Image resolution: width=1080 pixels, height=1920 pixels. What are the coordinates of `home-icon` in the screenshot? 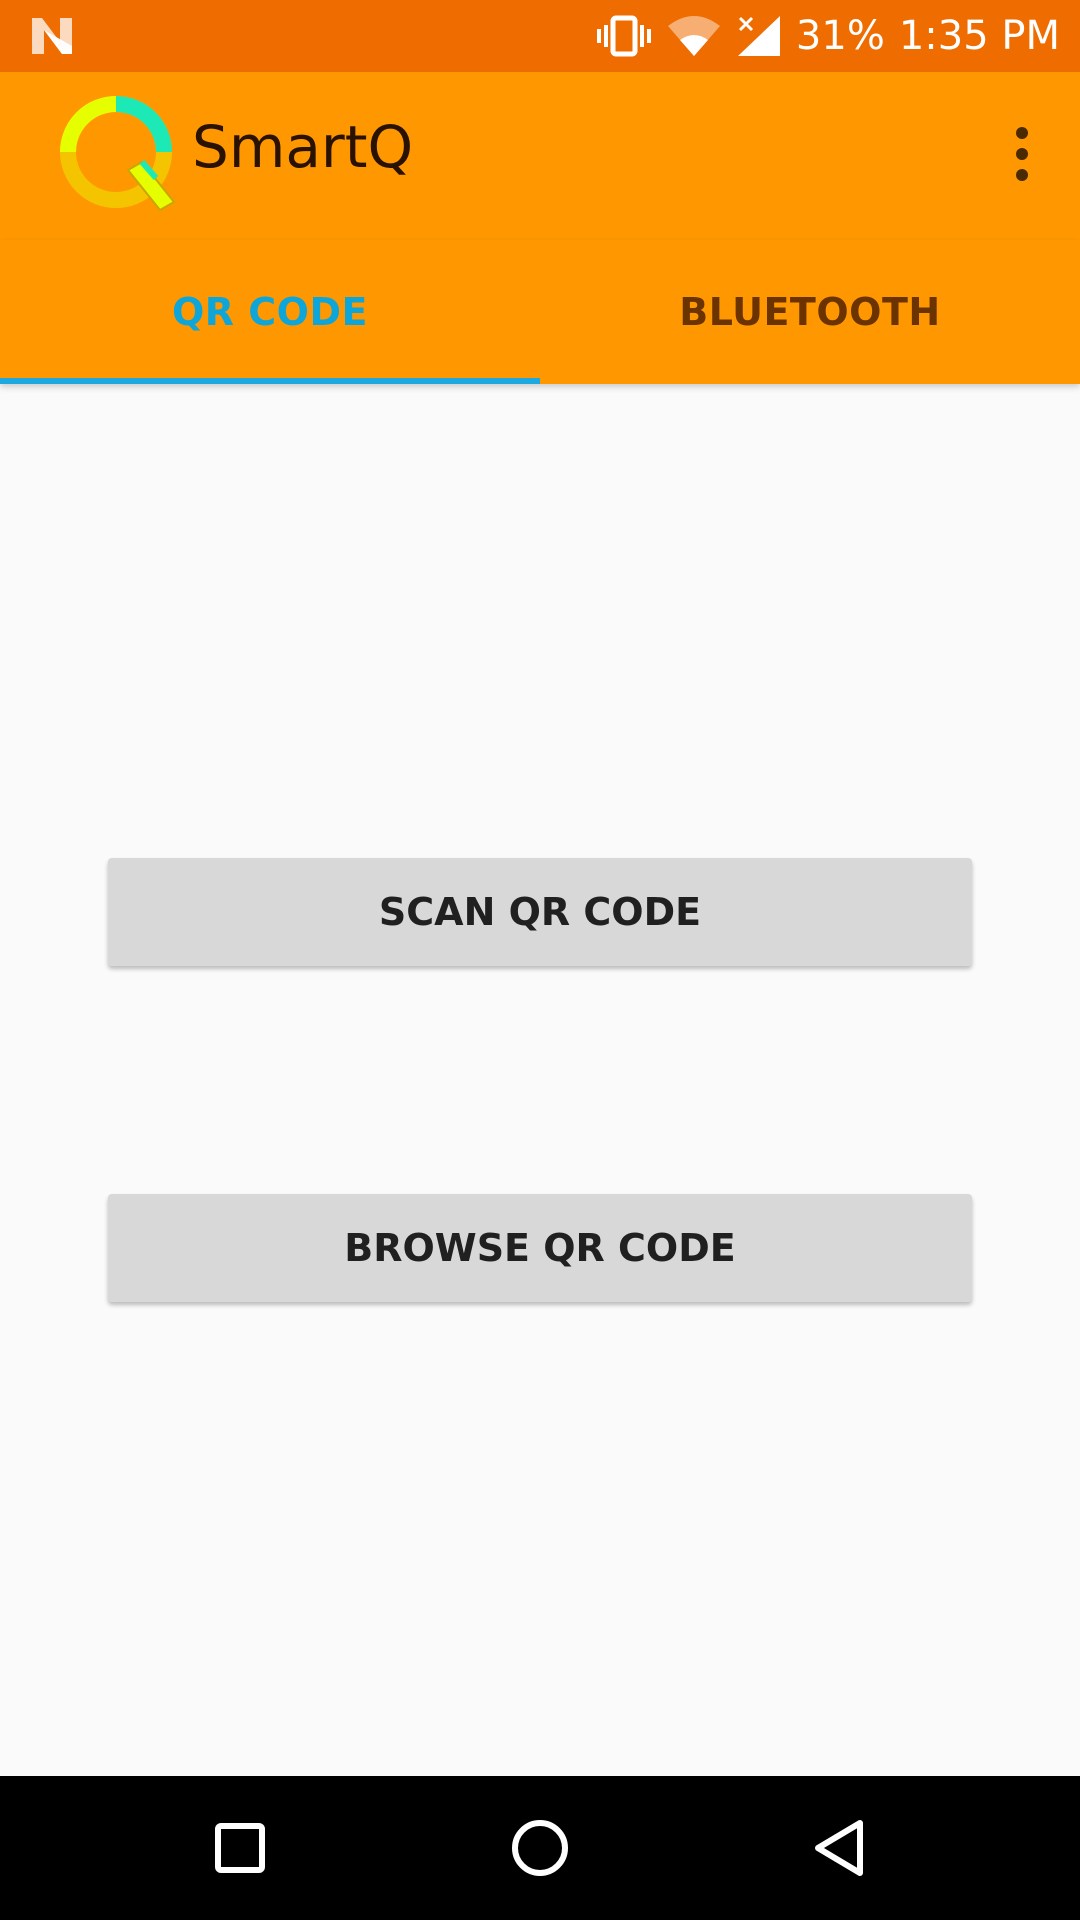 It's located at (540, 1848).